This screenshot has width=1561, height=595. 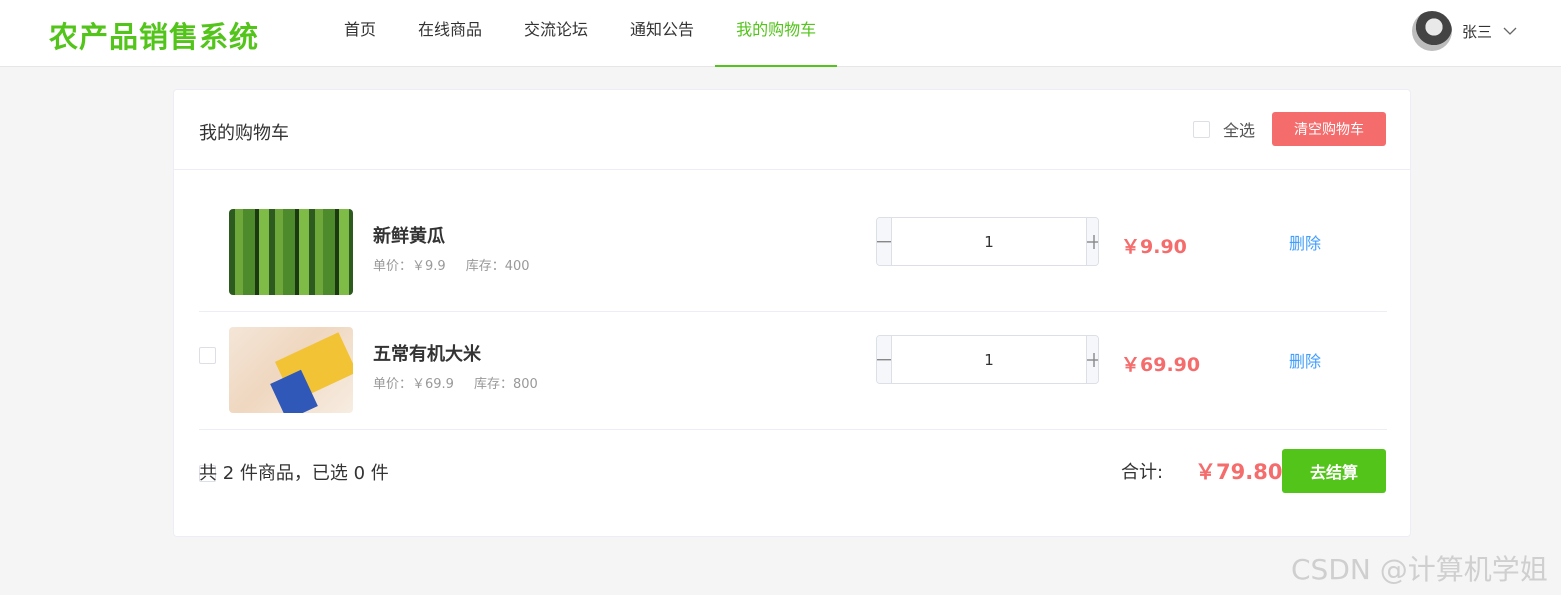 What do you see at coordinates (450, 33) in the screenshot?
I see `nav-products: 在线商品` at bounding box center [450, 33].